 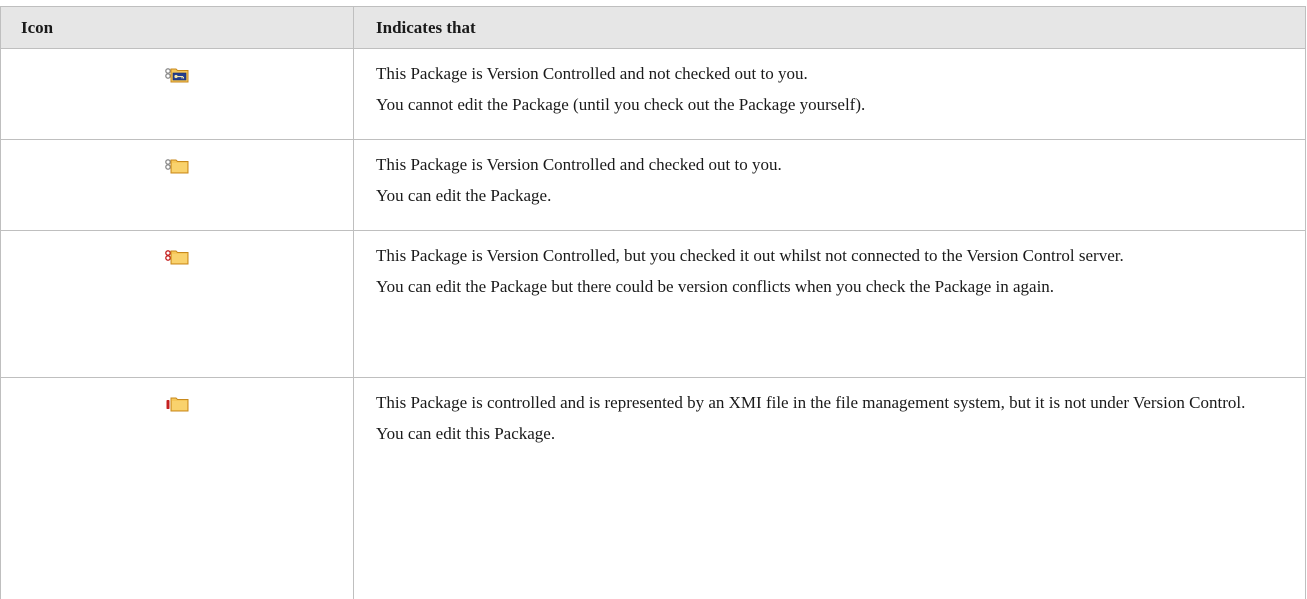 I want to click on table-header-row: Icon Indicates that, so click(x=653, y=27).